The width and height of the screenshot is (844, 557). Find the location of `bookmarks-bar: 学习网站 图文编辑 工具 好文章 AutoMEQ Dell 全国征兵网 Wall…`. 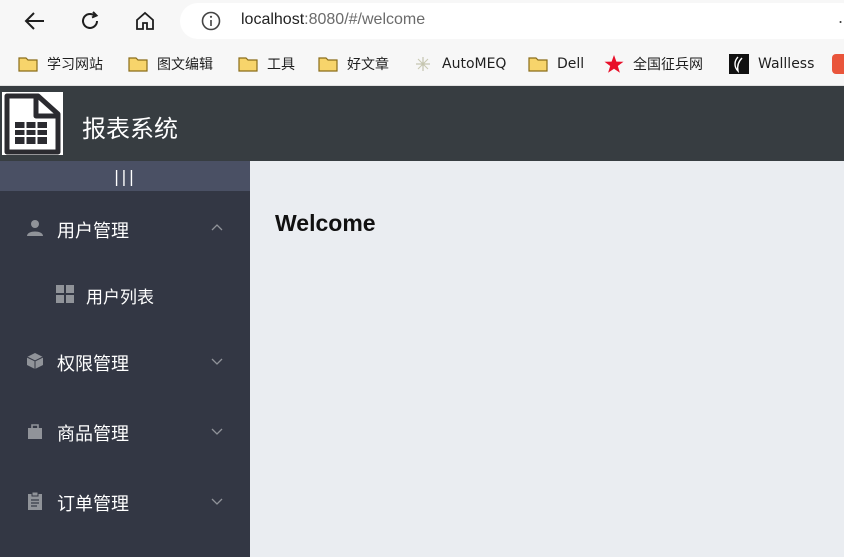

bookmarks-bar: 学习网站 图文编辑 工具 好文章 AutoMEQ Dell 全国征兵网 Wall… is located at coordinates (422, 64).